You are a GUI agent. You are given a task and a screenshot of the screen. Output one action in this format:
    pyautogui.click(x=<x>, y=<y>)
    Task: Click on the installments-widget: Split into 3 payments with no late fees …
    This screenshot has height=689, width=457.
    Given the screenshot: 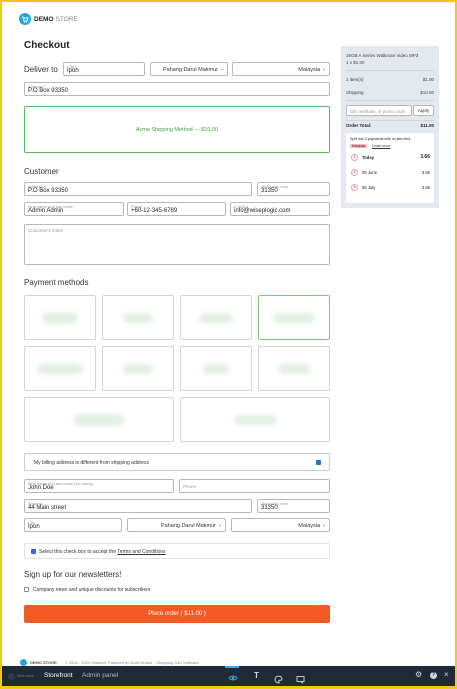 What is the action you would take?
    pyautogui.click(x=390, y=168)
    